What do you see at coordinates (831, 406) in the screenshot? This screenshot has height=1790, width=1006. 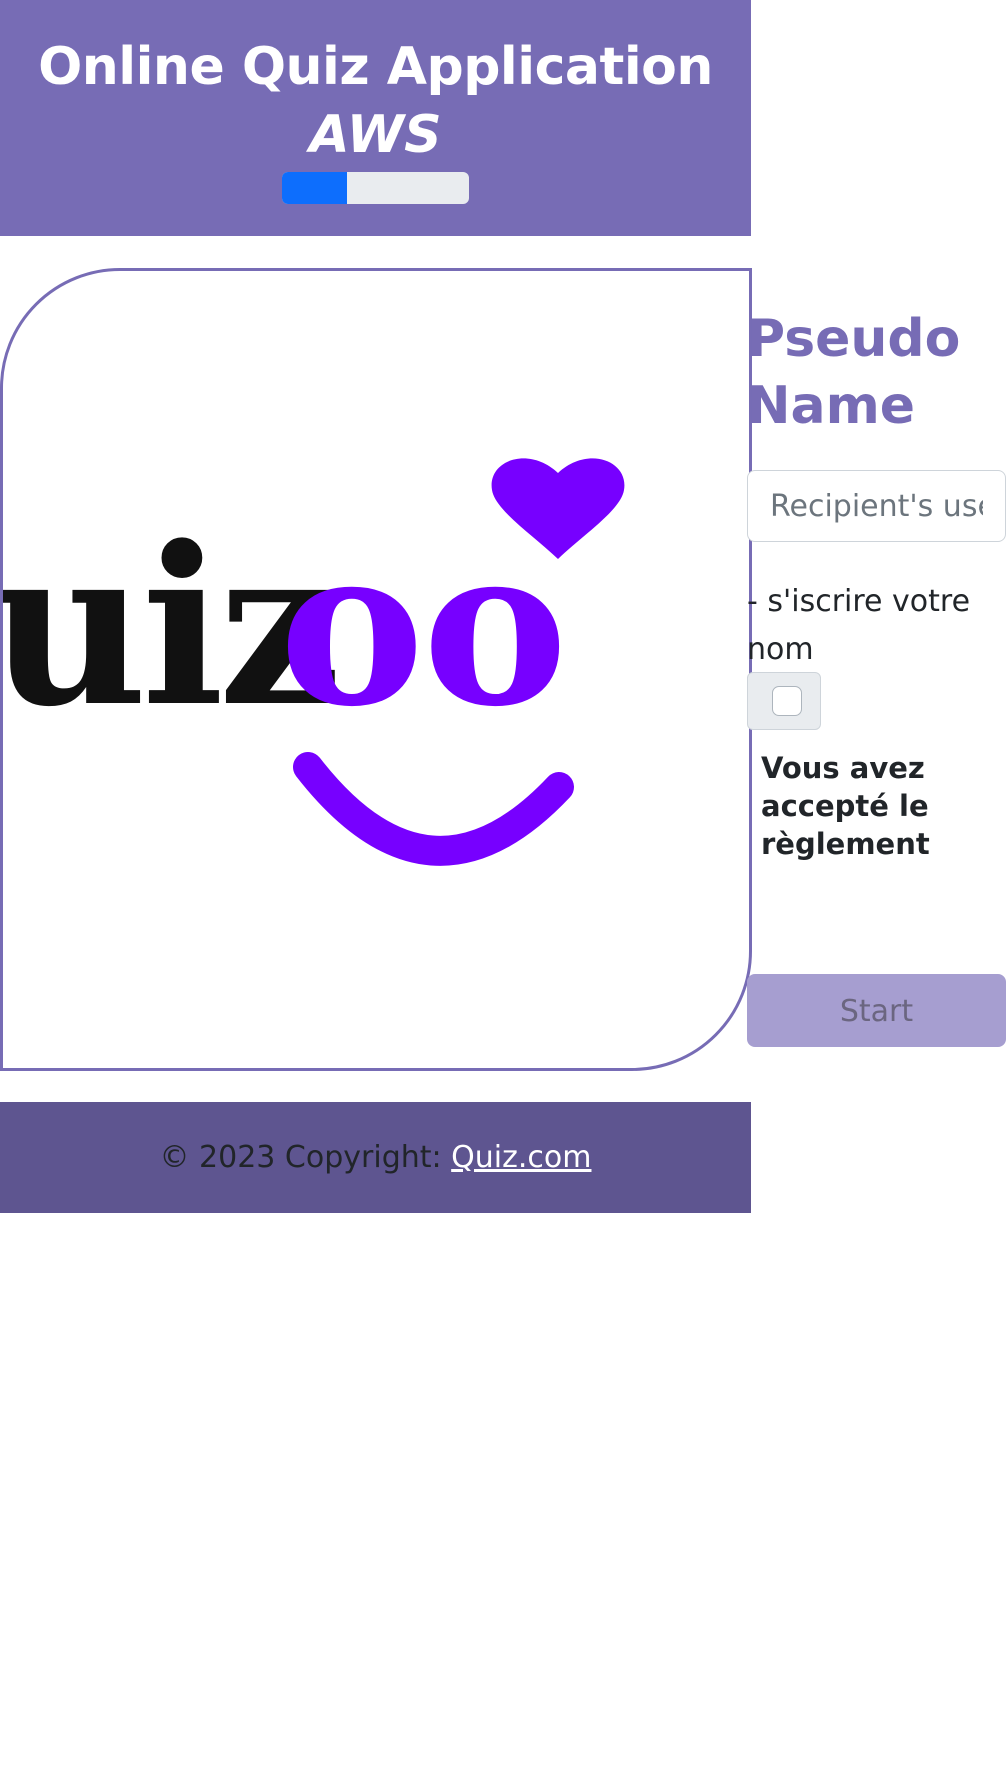 I see `pseudo-title-line2: Name` at bounding box center [831, 406].